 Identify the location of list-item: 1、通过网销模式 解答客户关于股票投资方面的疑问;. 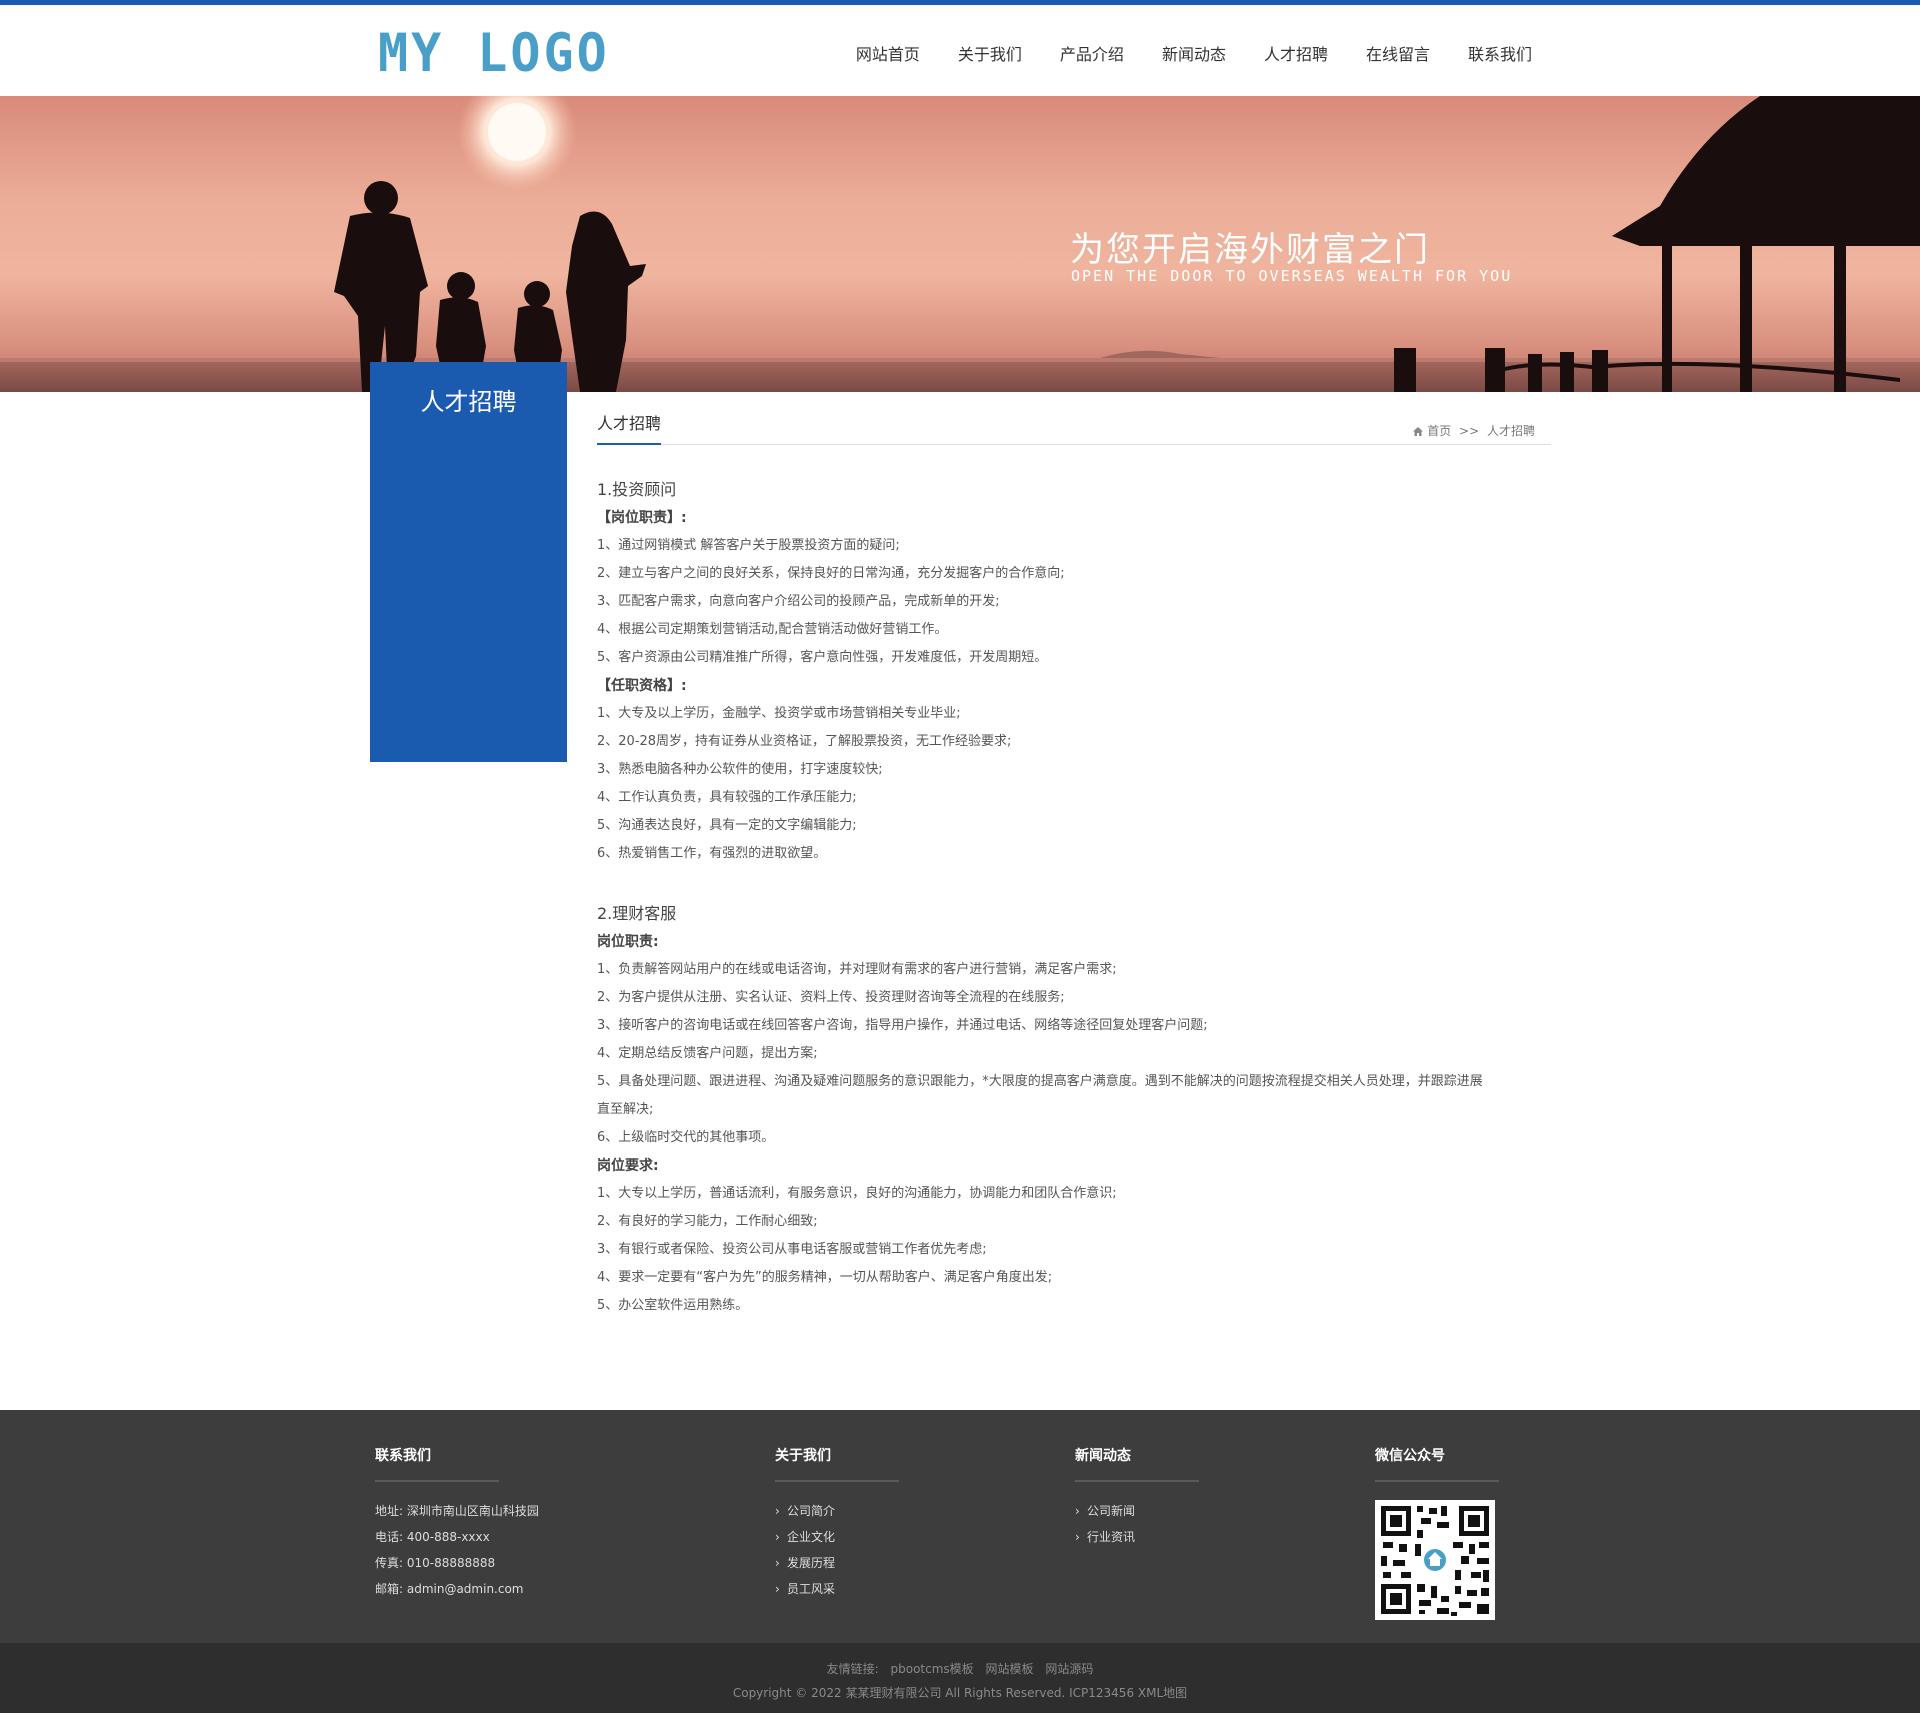
(748, 545).